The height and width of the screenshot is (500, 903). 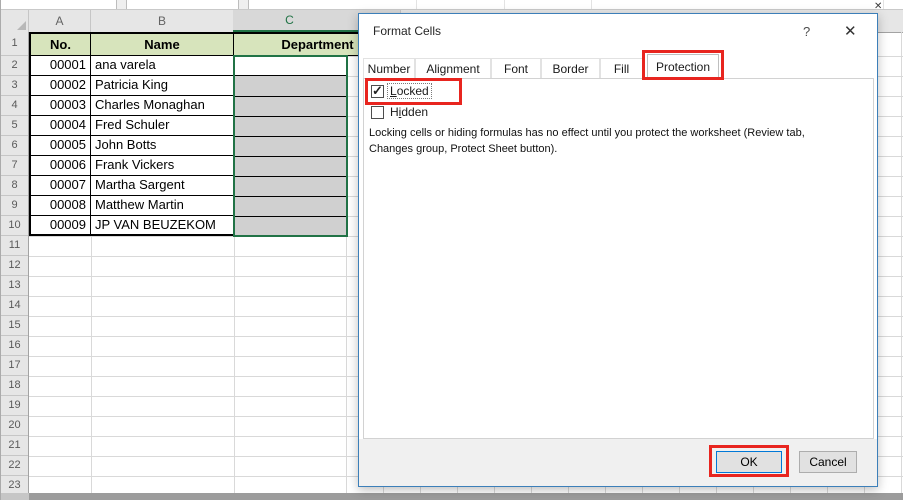 I want to click on row-header-20: 20, so click(x=14, y=426).